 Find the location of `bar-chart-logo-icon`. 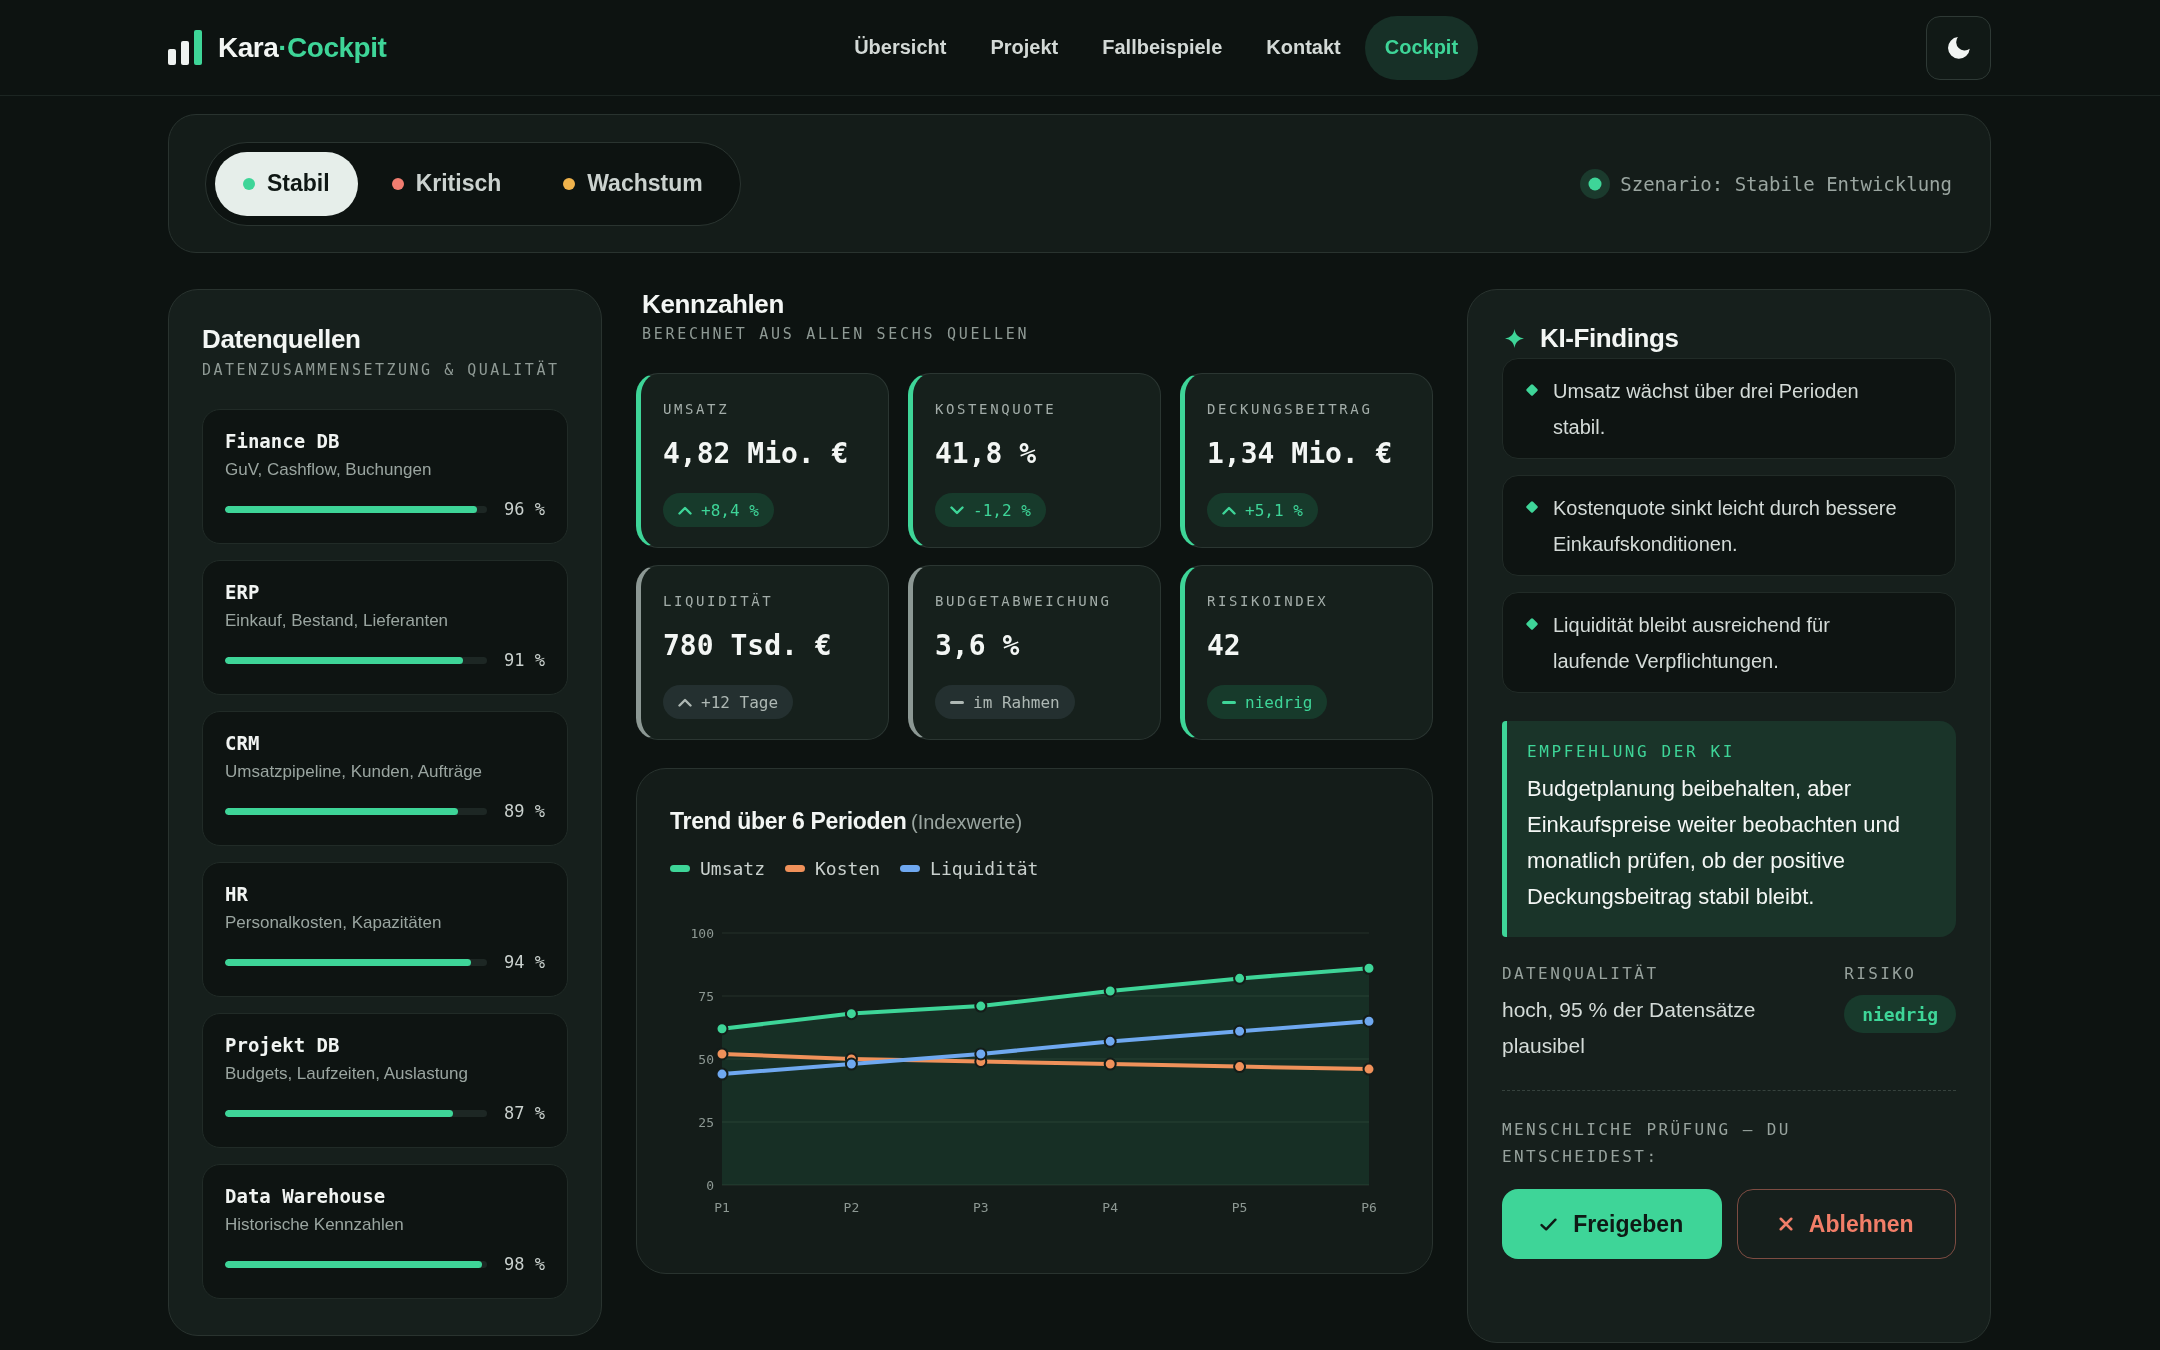

bar-chart-logo-icon is located at coordinates (186, 47).